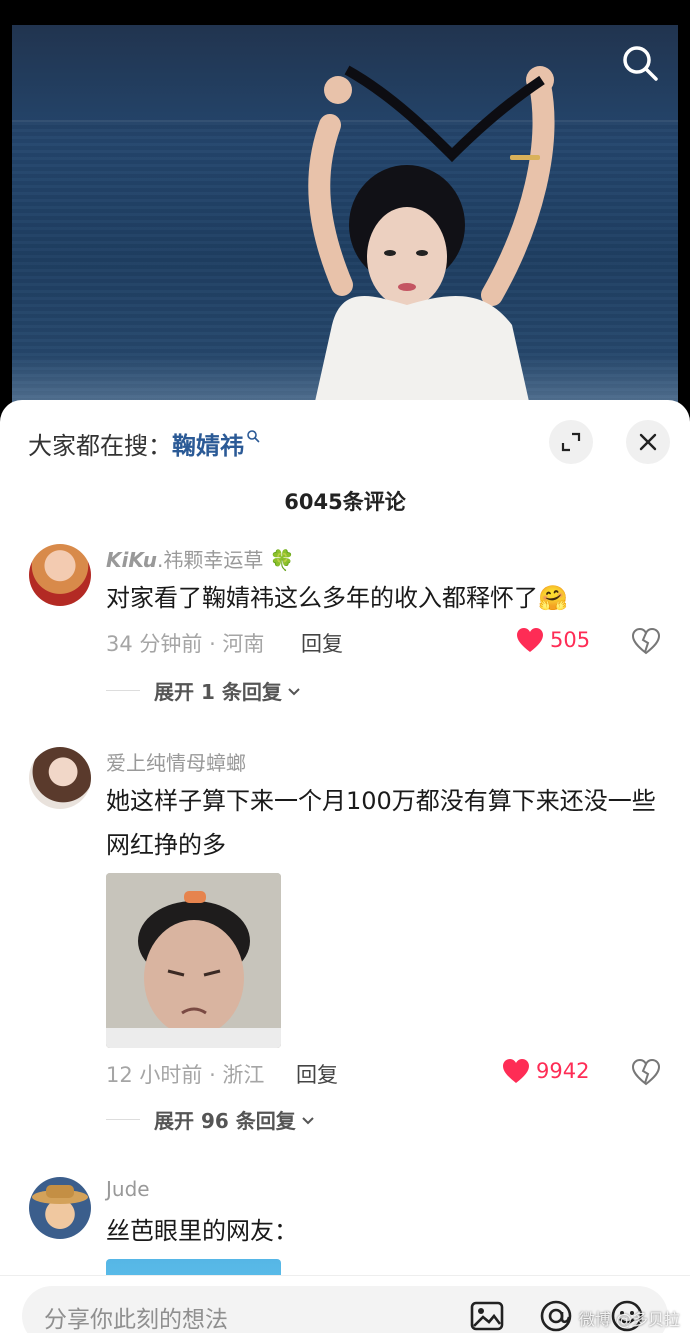 Image resolution: width=690 pixels, height=1333 pixels. What do you see at coordinates (185, 644) in the screenshot?
I see `comment-time-location: 34 分钟前 · 河南` at bounding box center [185, 644].